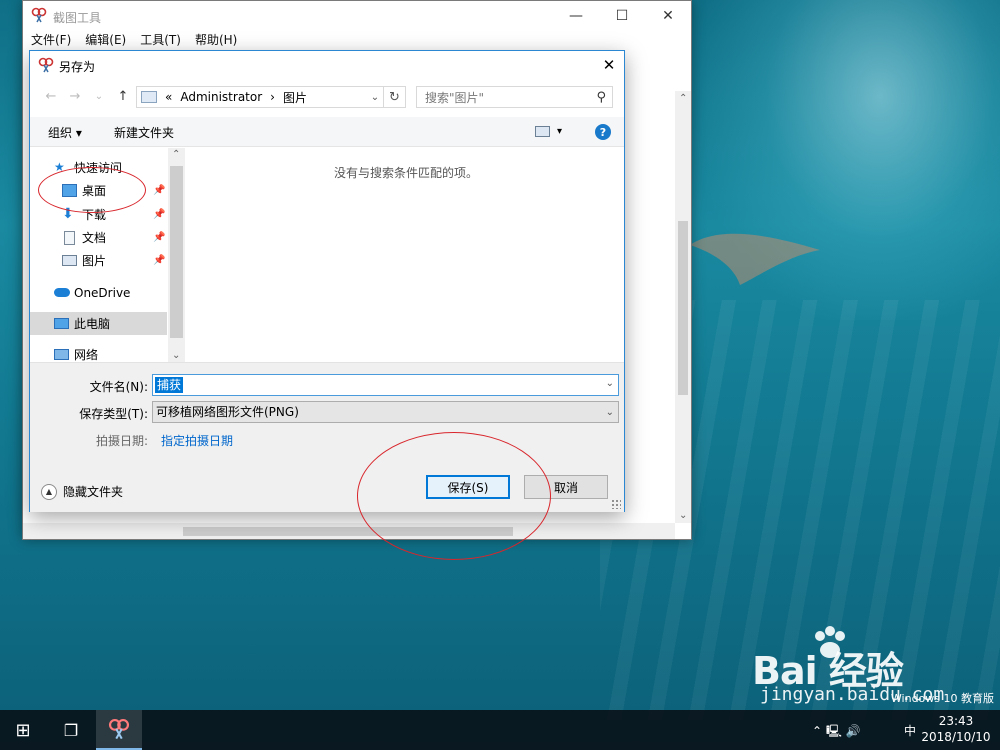 This screenshot has height=750, width=1000. Describe the element at coordinates (500, 730) in the screenshot. I see `taskbar: ⊞ ❐ ⌃ 🖳 🔊 中 23:43 2018/10/10` at that location.